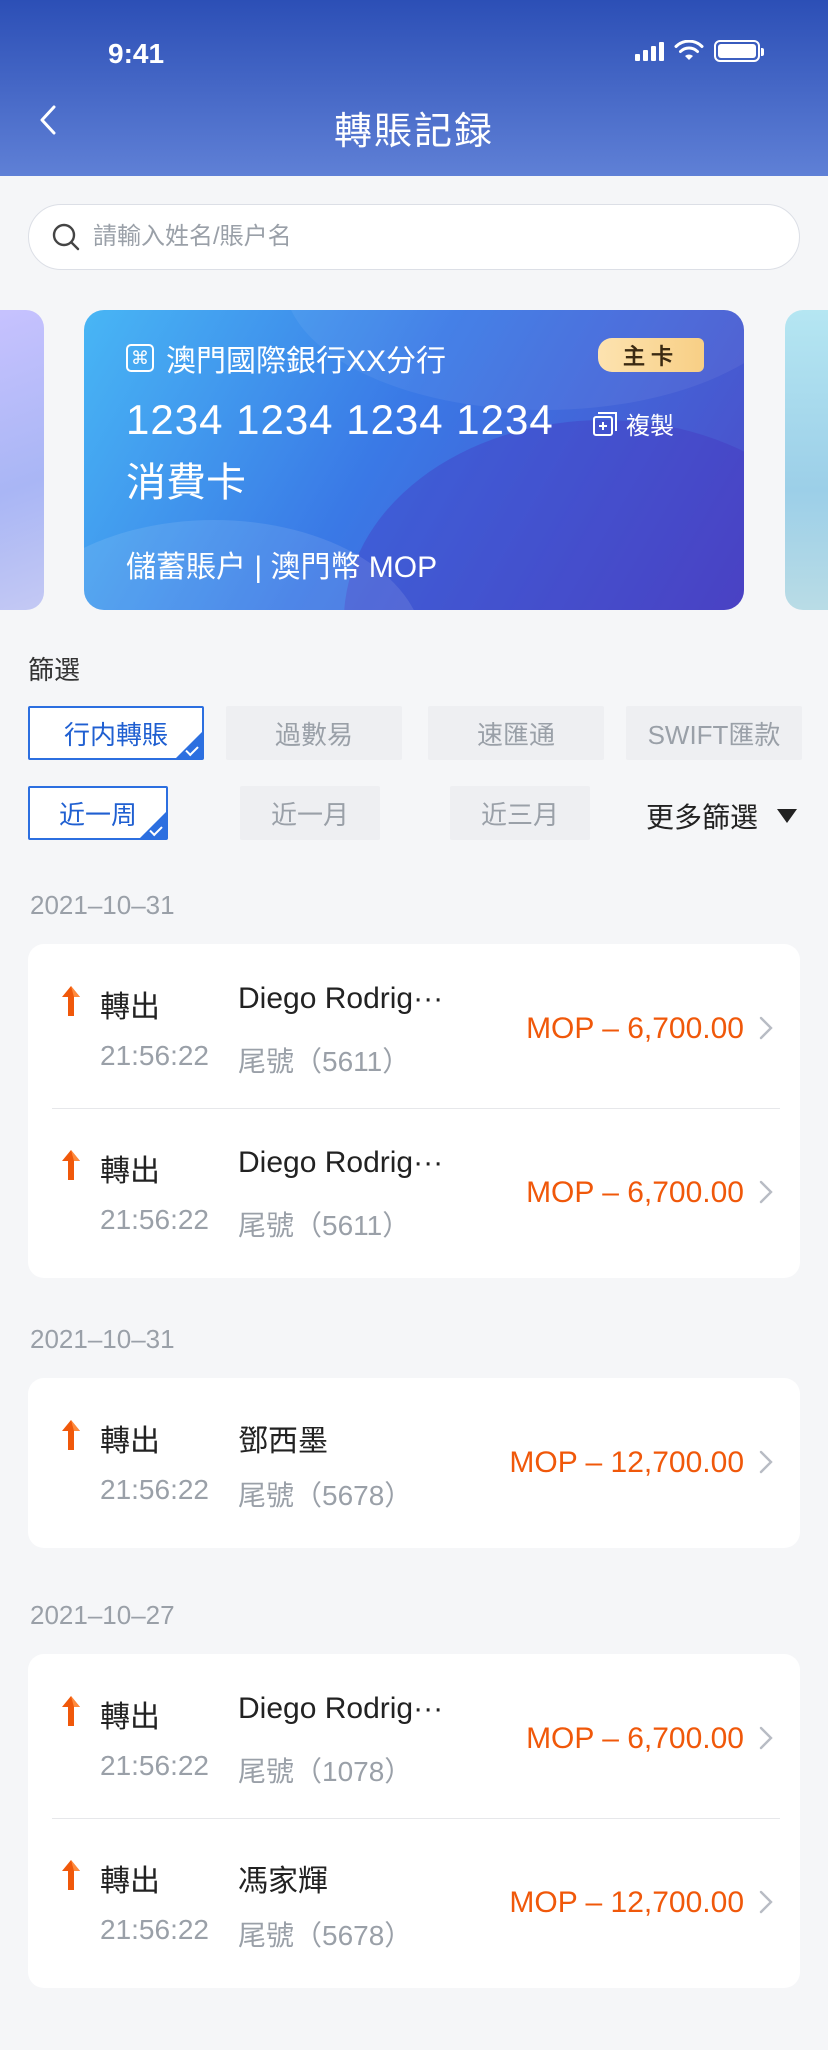 This screenshot has width=828, height=2050. I want to click on transaction-row: 轉出 馮家輝 21:56:22 尾號（5678） MOP – 12,700.00, so click(414, 1900).